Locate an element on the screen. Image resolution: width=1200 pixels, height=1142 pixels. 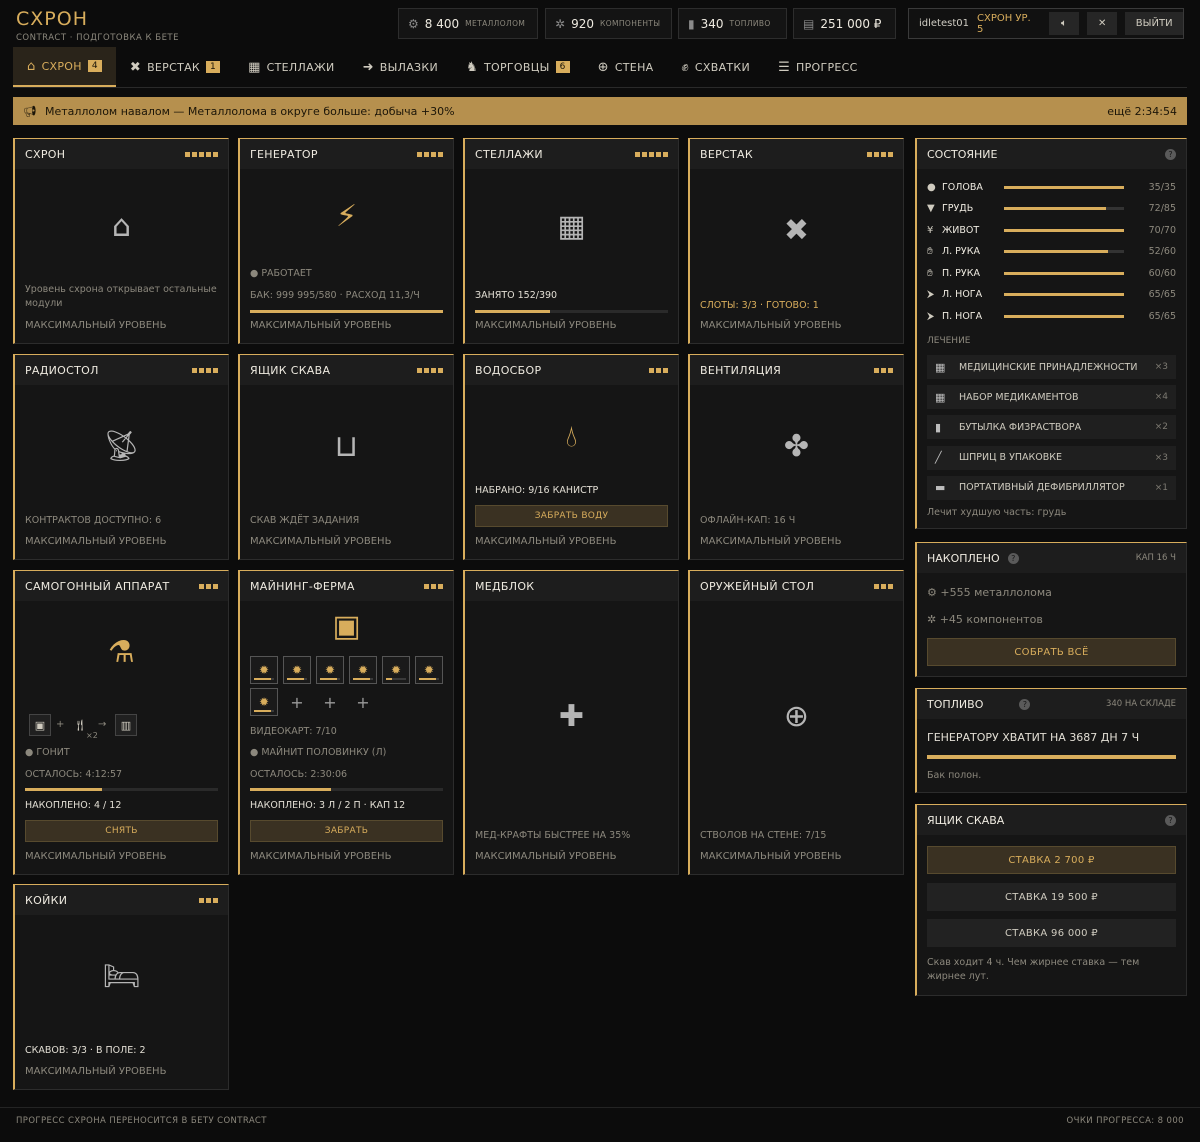
body-part-row: ⮞ П. НОГА 65/65 is located at coordinates (1051, 316).